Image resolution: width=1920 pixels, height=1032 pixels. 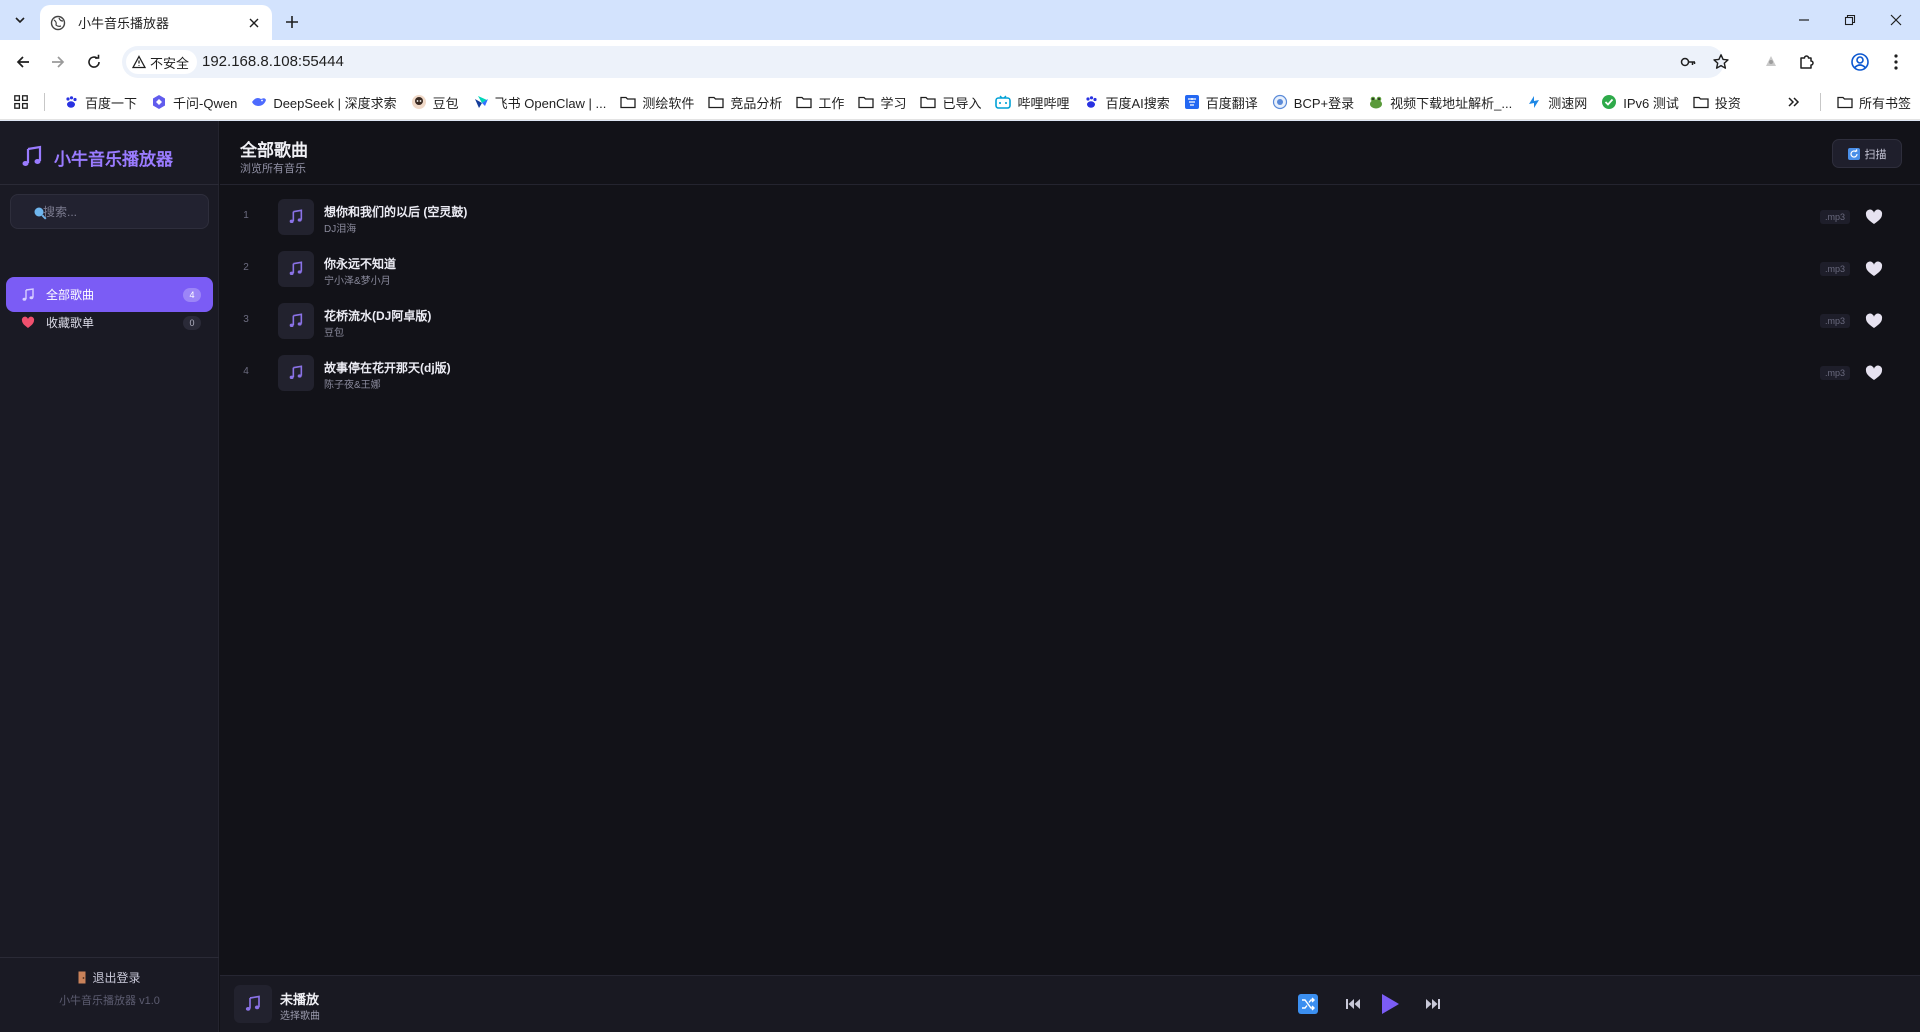 I want to click on restore-button, so click(x=1850, y=20).